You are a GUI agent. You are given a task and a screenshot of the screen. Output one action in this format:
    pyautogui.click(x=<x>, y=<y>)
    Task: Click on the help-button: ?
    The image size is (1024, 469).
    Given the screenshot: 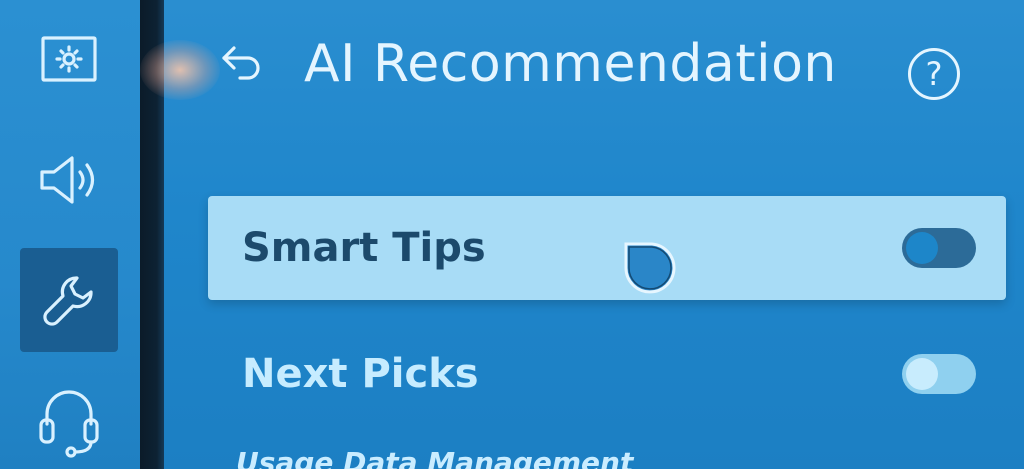 What is the action you would take?
    pyautogui.click(x=934, y=74)
    